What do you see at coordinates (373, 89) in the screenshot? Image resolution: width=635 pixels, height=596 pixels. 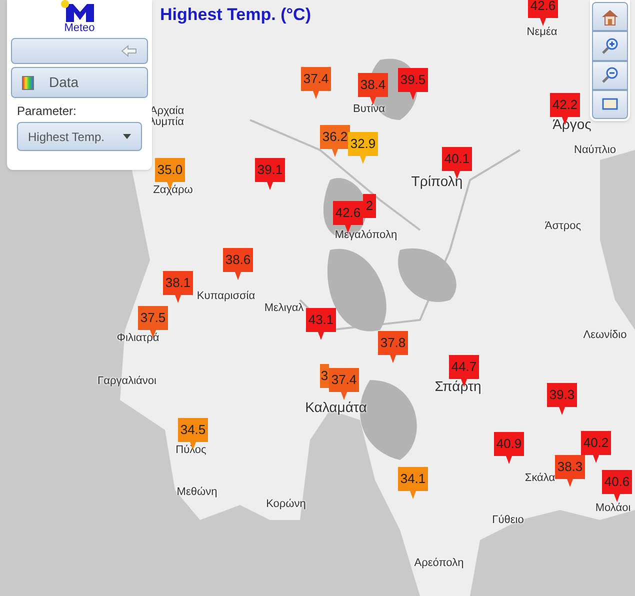 I see `temperature-marker: 38.4` at bounding box center [373, 89].